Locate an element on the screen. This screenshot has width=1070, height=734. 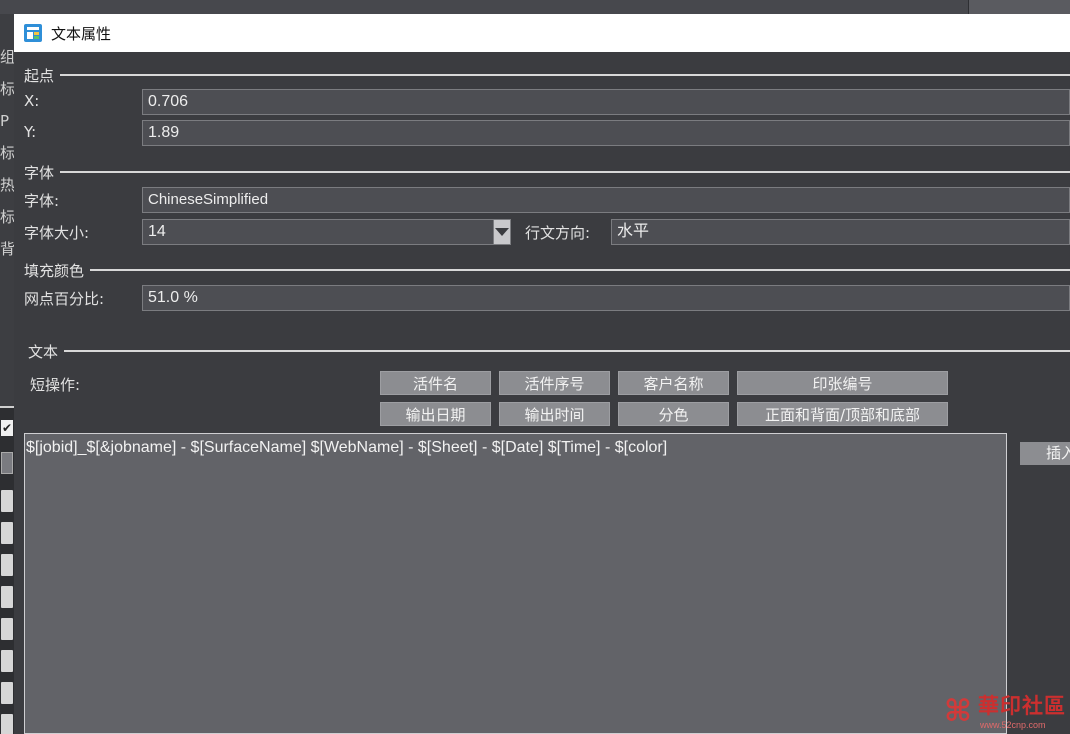
section-origin-title: 起点 is located at coordinates (39, 75).